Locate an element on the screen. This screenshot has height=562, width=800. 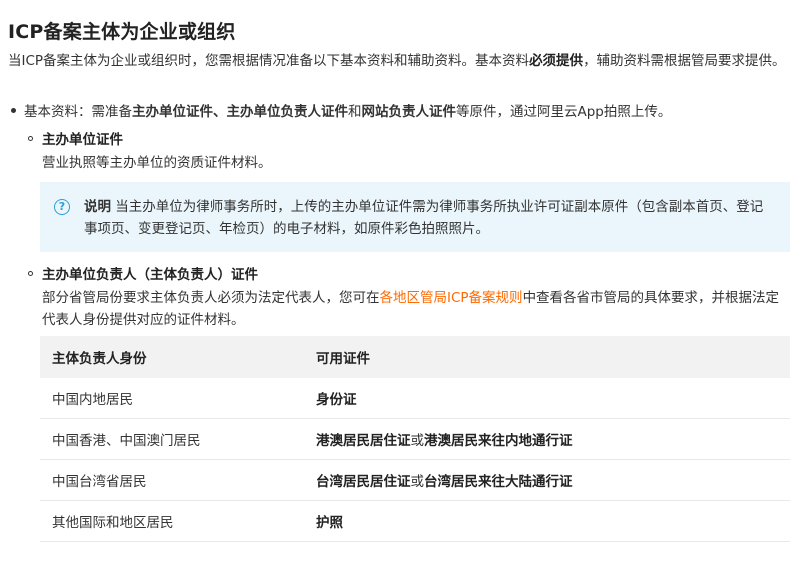
table-row: 其他国际和地区居民 护照 is located at coordinates (415, 521).